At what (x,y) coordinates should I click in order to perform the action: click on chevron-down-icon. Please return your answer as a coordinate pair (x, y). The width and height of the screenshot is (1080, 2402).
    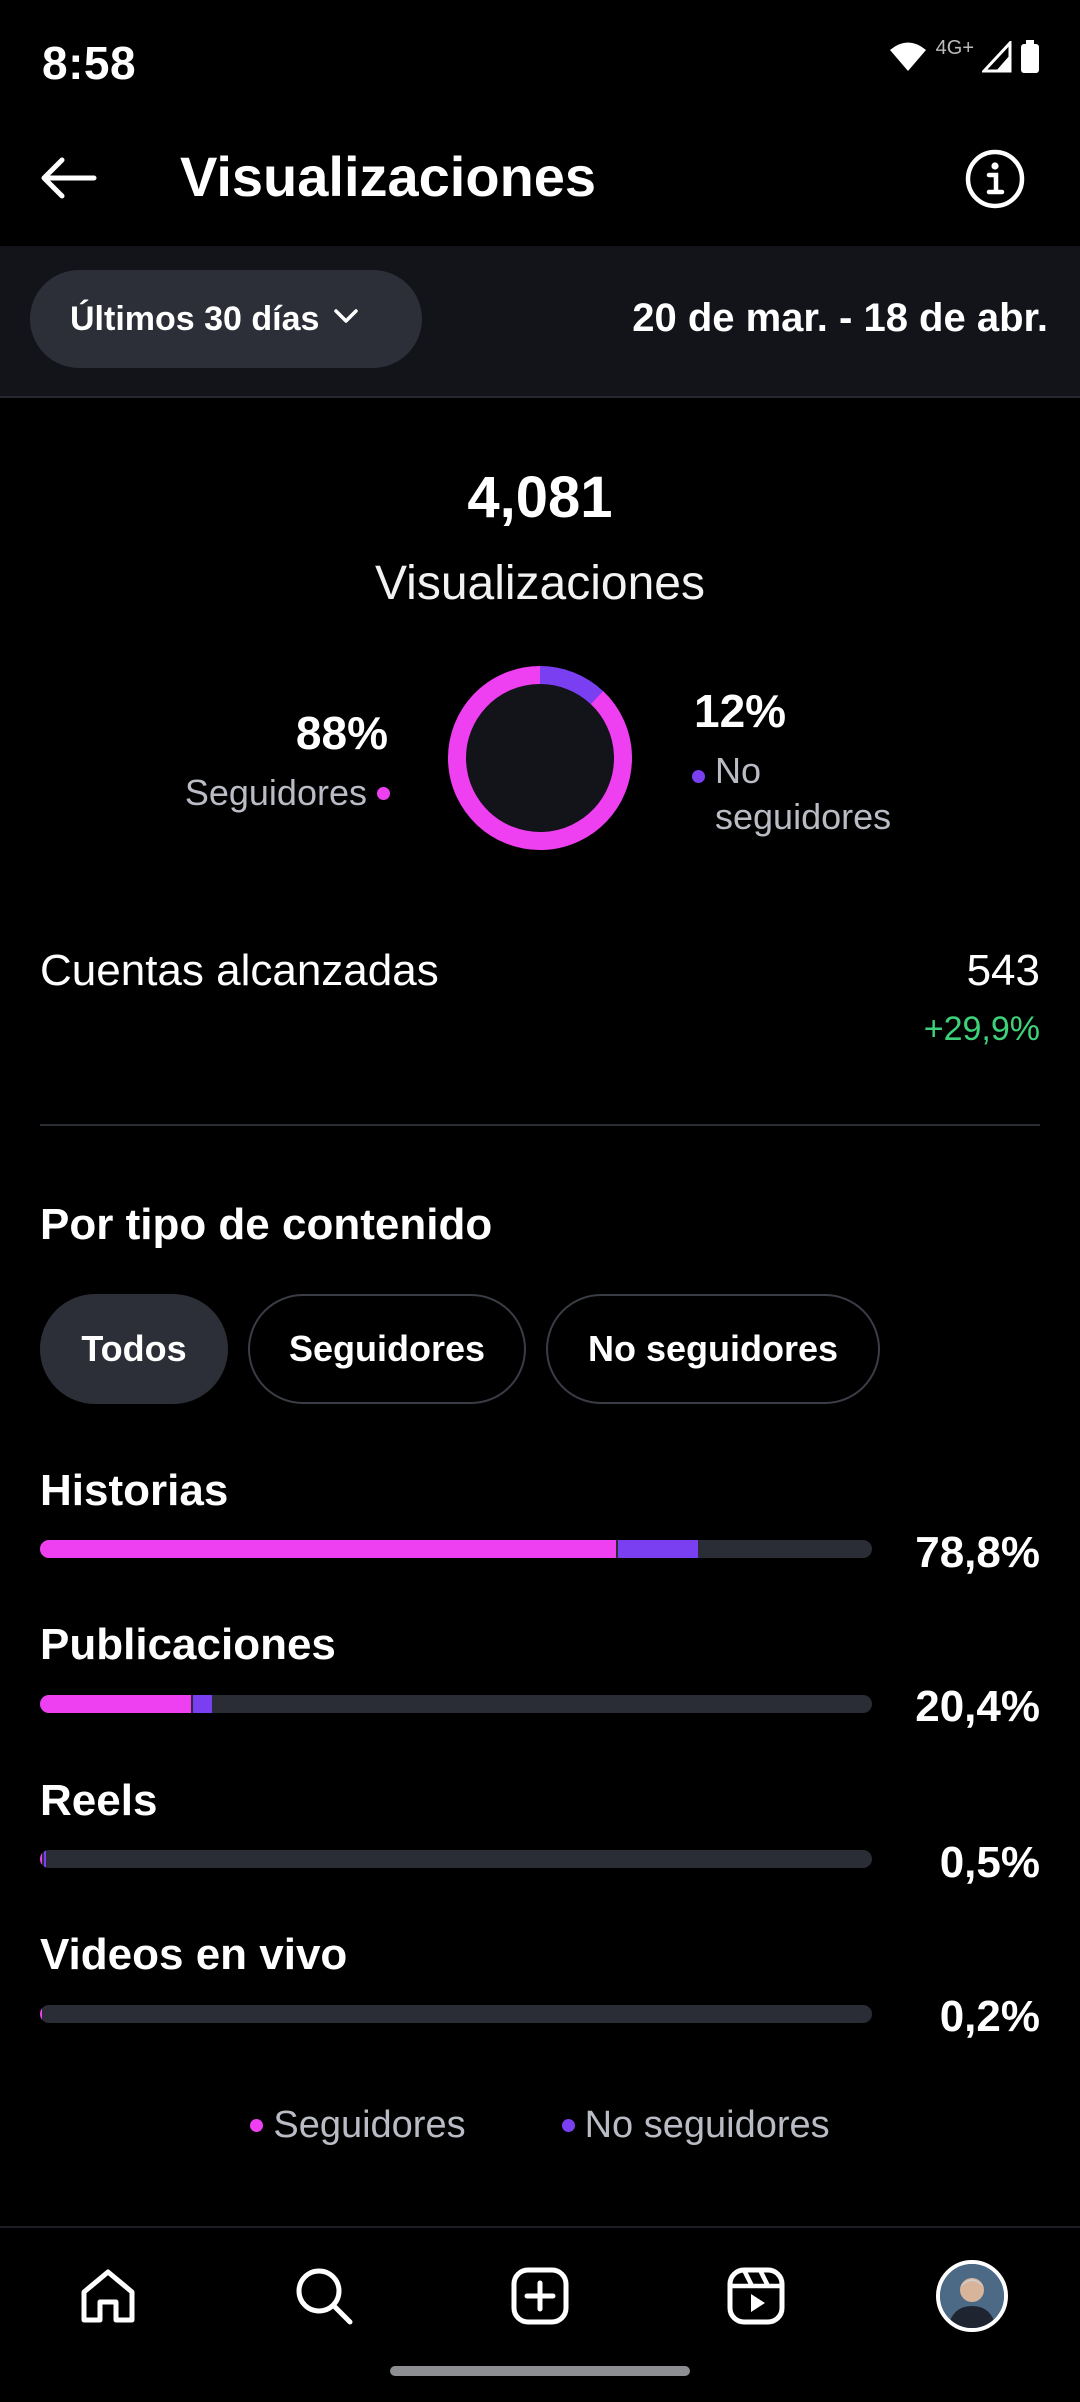
    Looking at the image, I should click on (346, 316).